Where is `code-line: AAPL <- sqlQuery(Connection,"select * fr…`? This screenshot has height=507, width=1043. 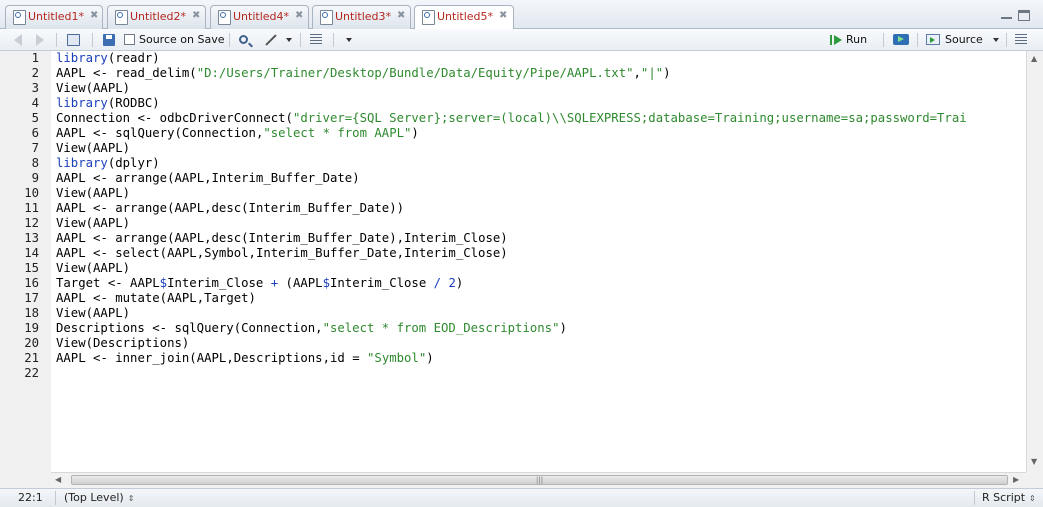
code-line: AAPL <- sqlQuery(Connection,"select * fr… is located at coordinates (237, 133).